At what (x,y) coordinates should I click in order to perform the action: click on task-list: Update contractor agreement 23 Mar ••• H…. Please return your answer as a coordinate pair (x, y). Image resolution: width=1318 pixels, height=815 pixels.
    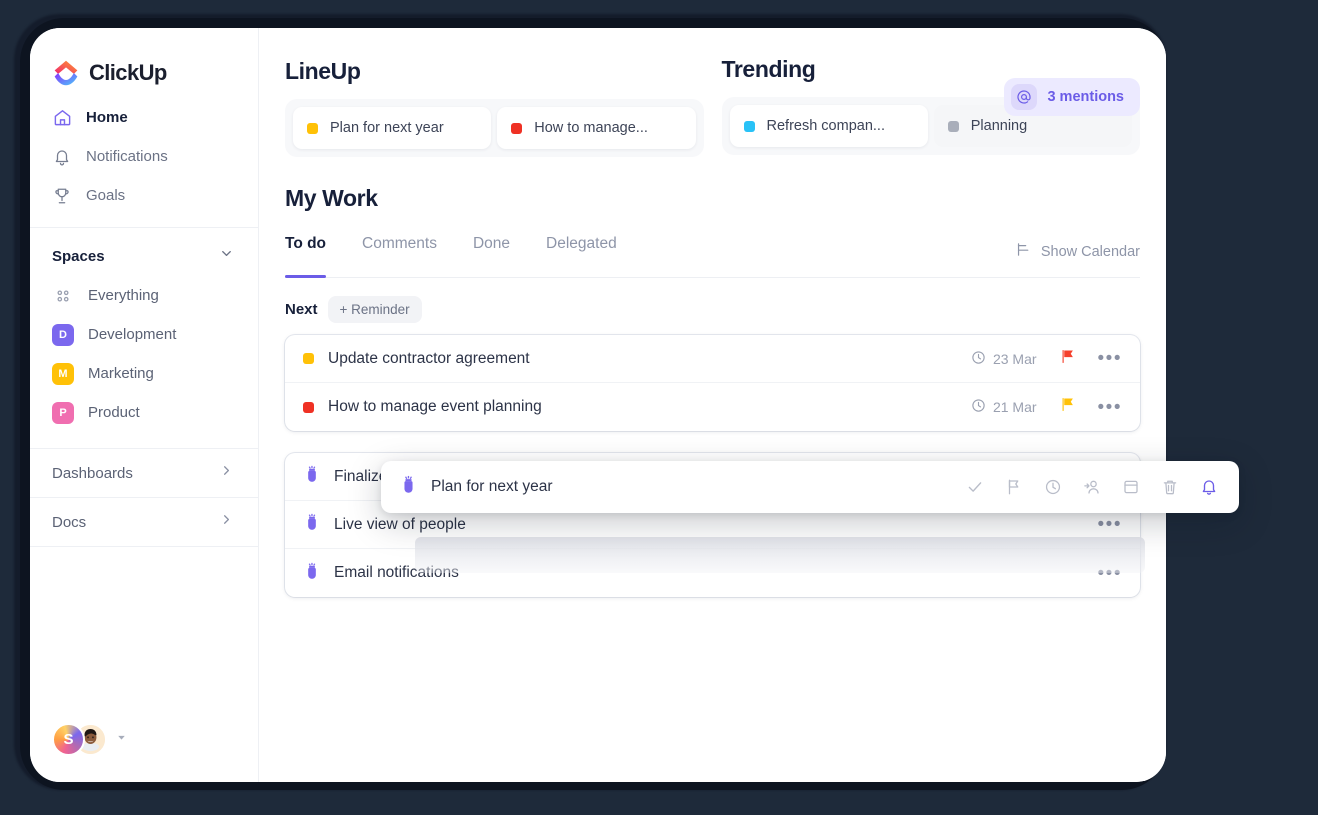
    Looking at the image, I should click on (712, 383).